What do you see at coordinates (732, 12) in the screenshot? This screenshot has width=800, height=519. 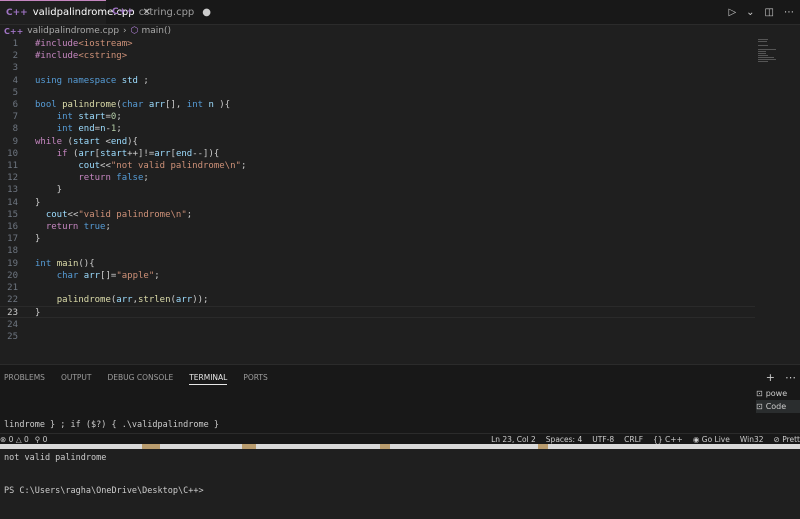 I see `run-icon: ▷` at bounding box center [732, 12].